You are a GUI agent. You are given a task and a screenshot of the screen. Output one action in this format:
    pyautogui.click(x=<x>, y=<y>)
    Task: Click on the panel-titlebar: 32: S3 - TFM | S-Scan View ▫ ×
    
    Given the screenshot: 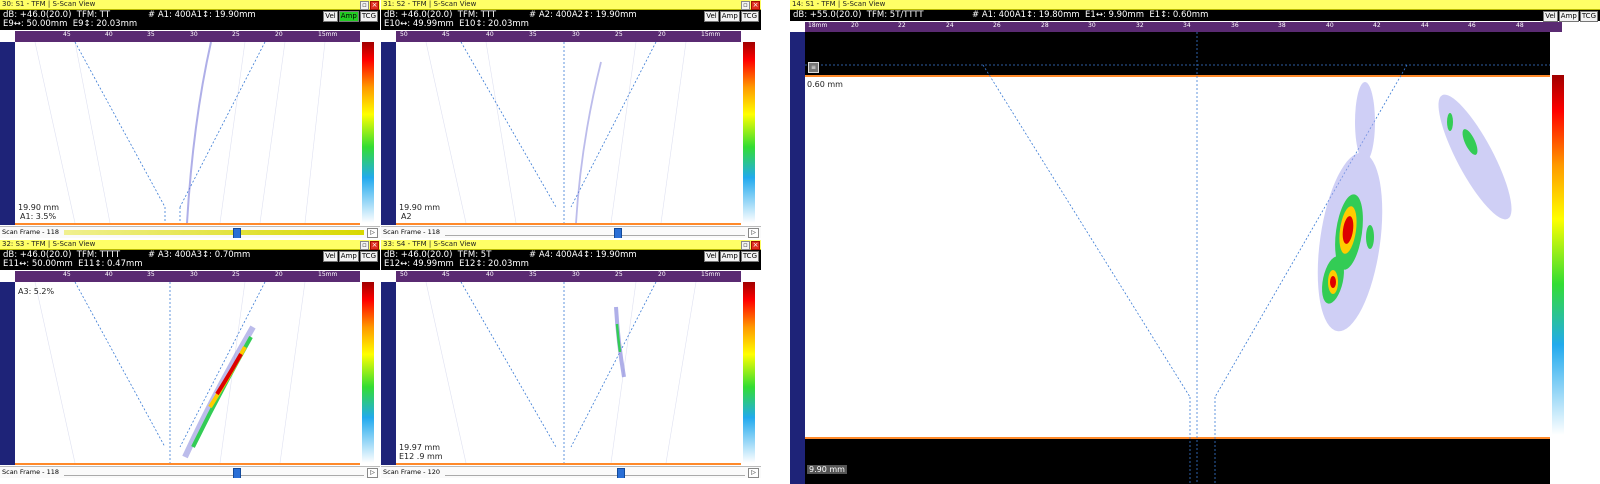 What is the action you would take?
    pyautogui.click(x=190, y=245)
    